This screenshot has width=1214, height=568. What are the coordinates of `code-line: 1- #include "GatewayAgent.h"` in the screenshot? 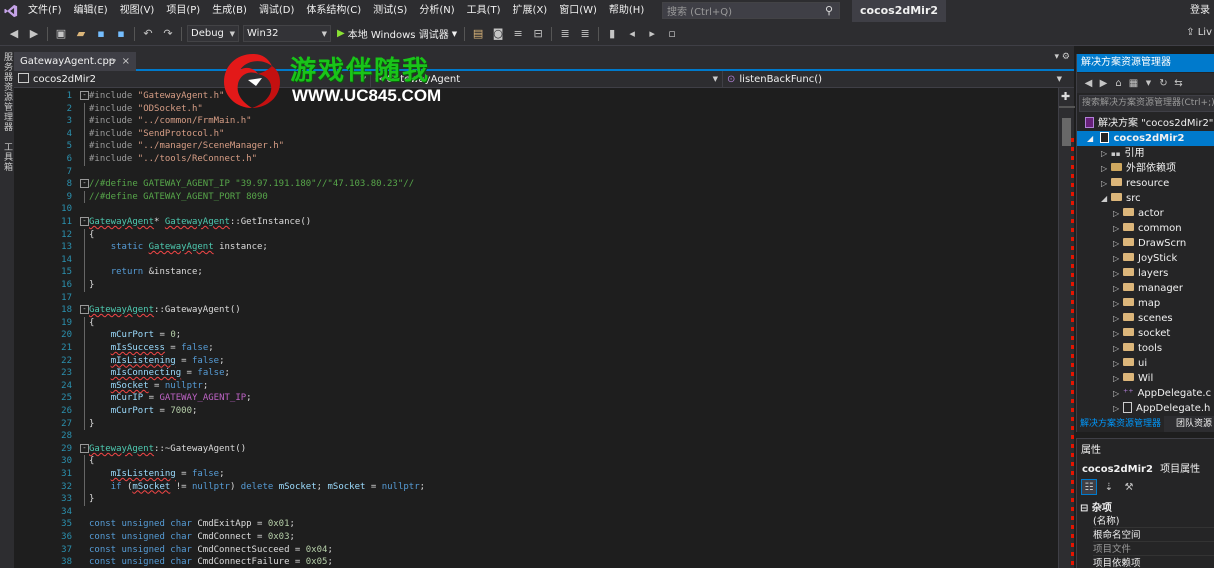 It's located at (536, 96).